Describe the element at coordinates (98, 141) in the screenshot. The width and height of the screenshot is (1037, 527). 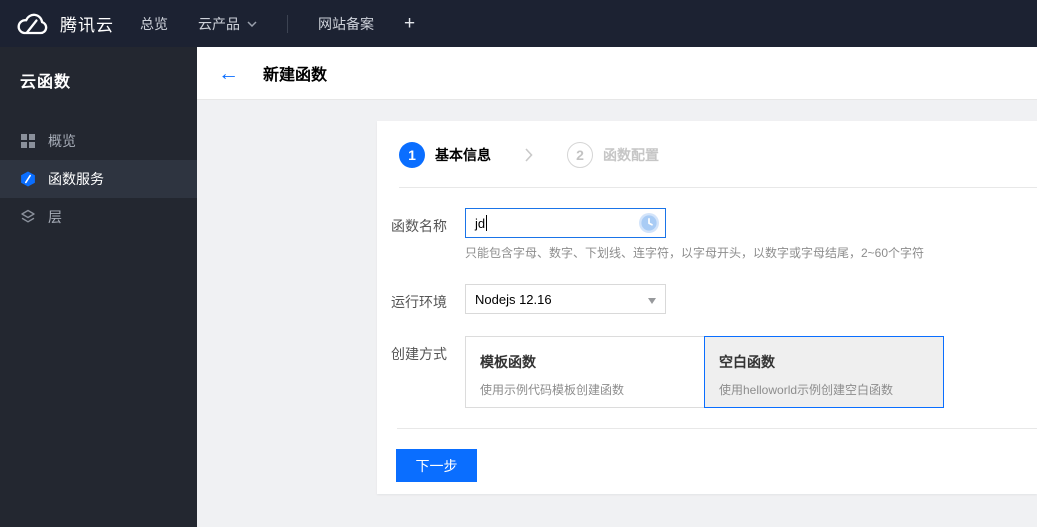
I see `sidebar-item-overview: 概览` at that location.